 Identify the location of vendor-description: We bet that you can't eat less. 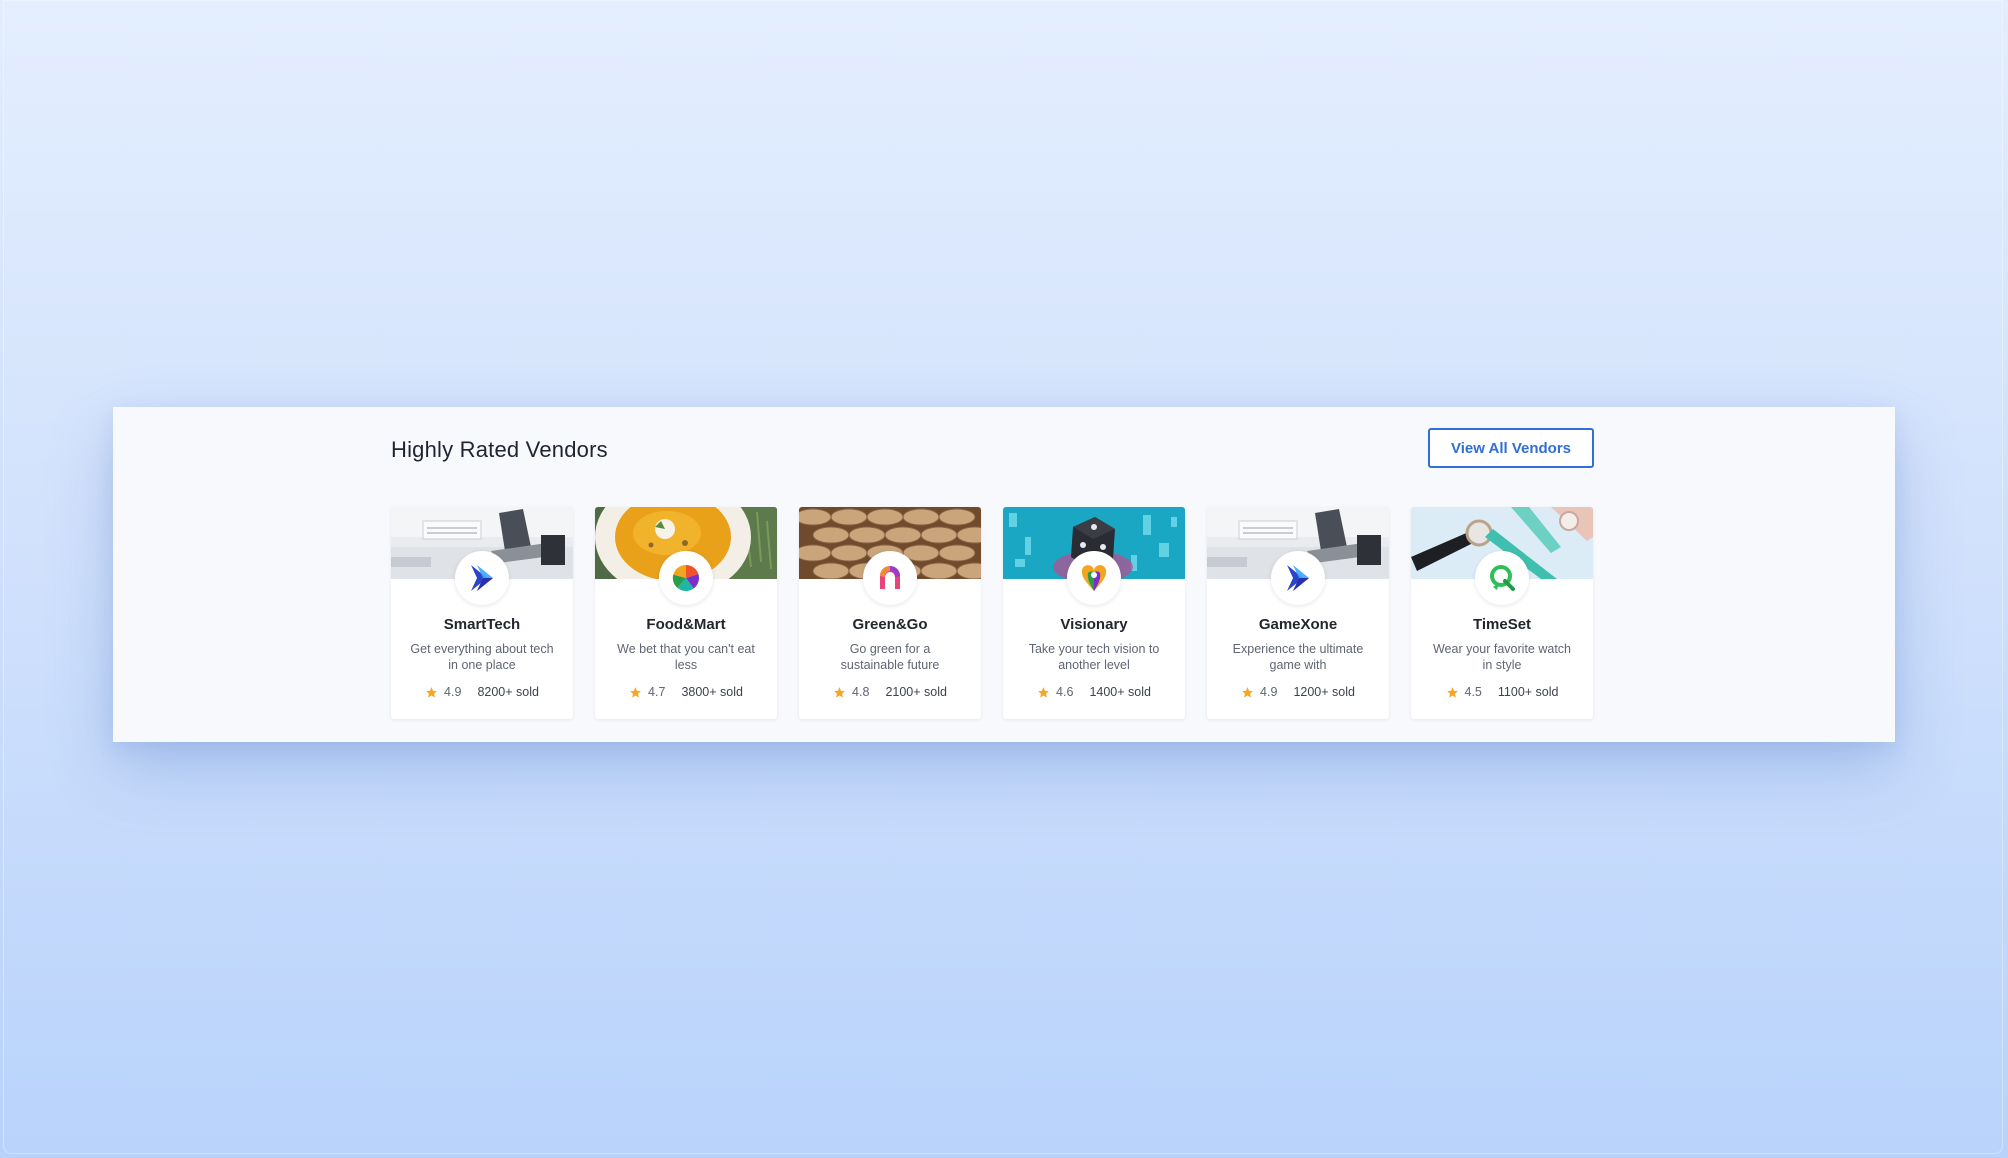
(686, 657).